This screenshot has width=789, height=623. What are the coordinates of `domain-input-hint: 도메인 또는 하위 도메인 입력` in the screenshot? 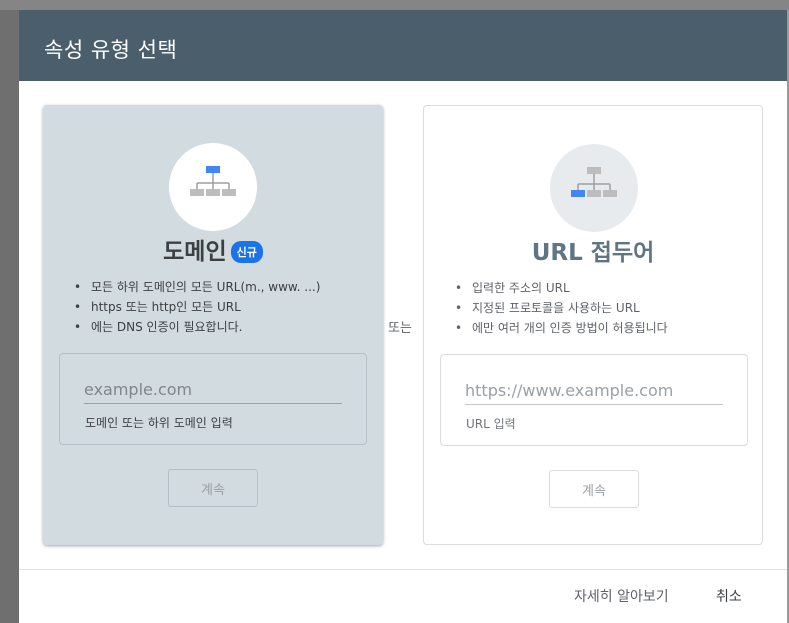 It's located at (159, 423).